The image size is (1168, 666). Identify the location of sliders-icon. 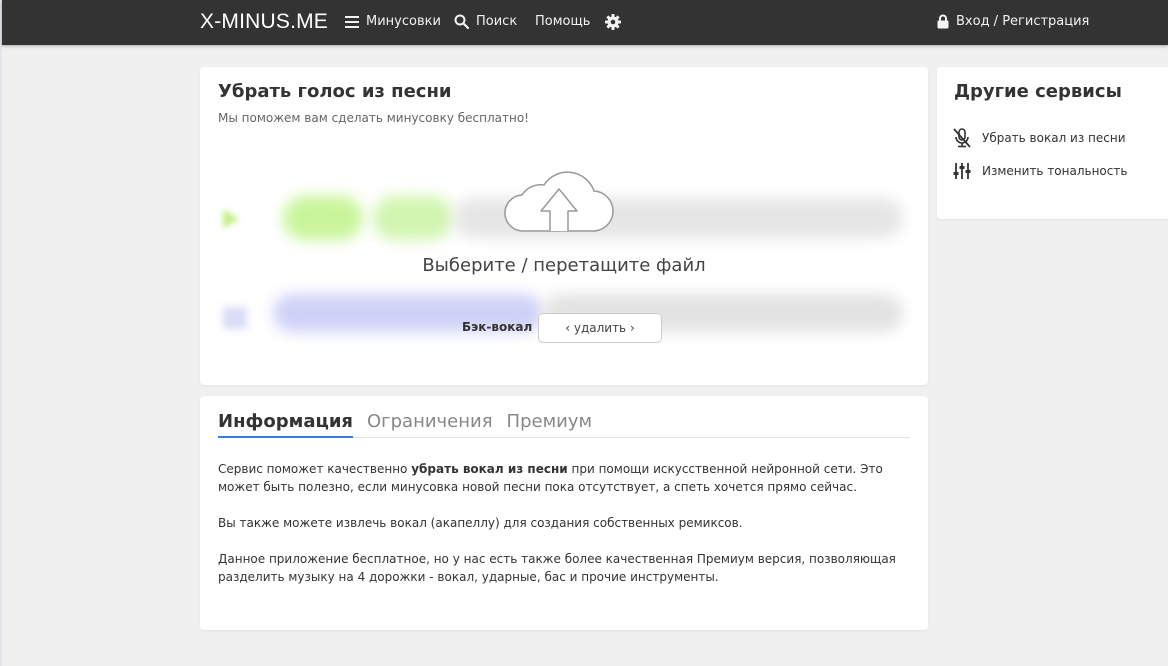
(962, 171).